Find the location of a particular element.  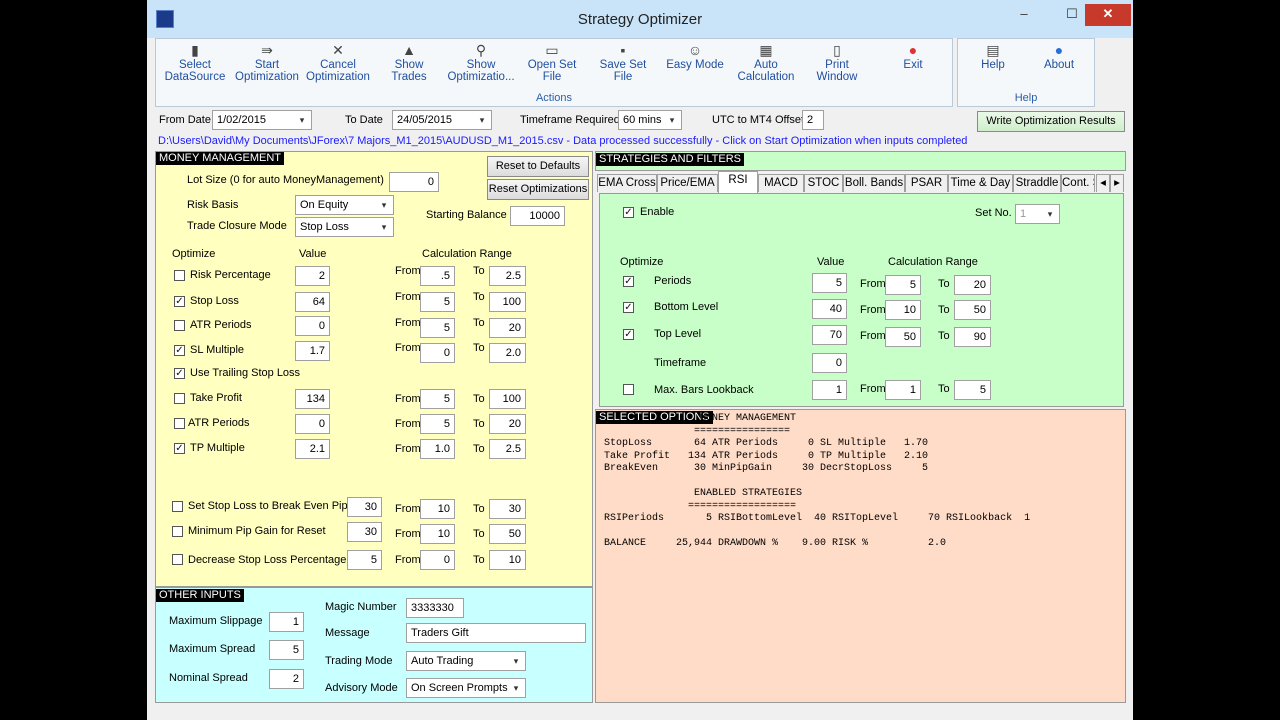

cancel-optimization-button: ✕ Cancel Optimization is located at coordinates (338, 62).